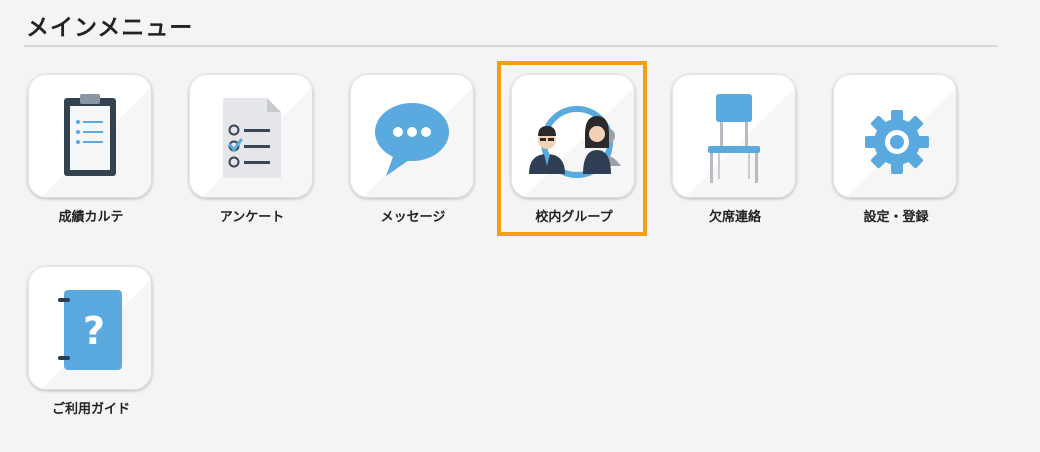  What do you see at coordinates (511, 46) in the screenshot?
I see `title-divider` at bounding box center [511, 46].